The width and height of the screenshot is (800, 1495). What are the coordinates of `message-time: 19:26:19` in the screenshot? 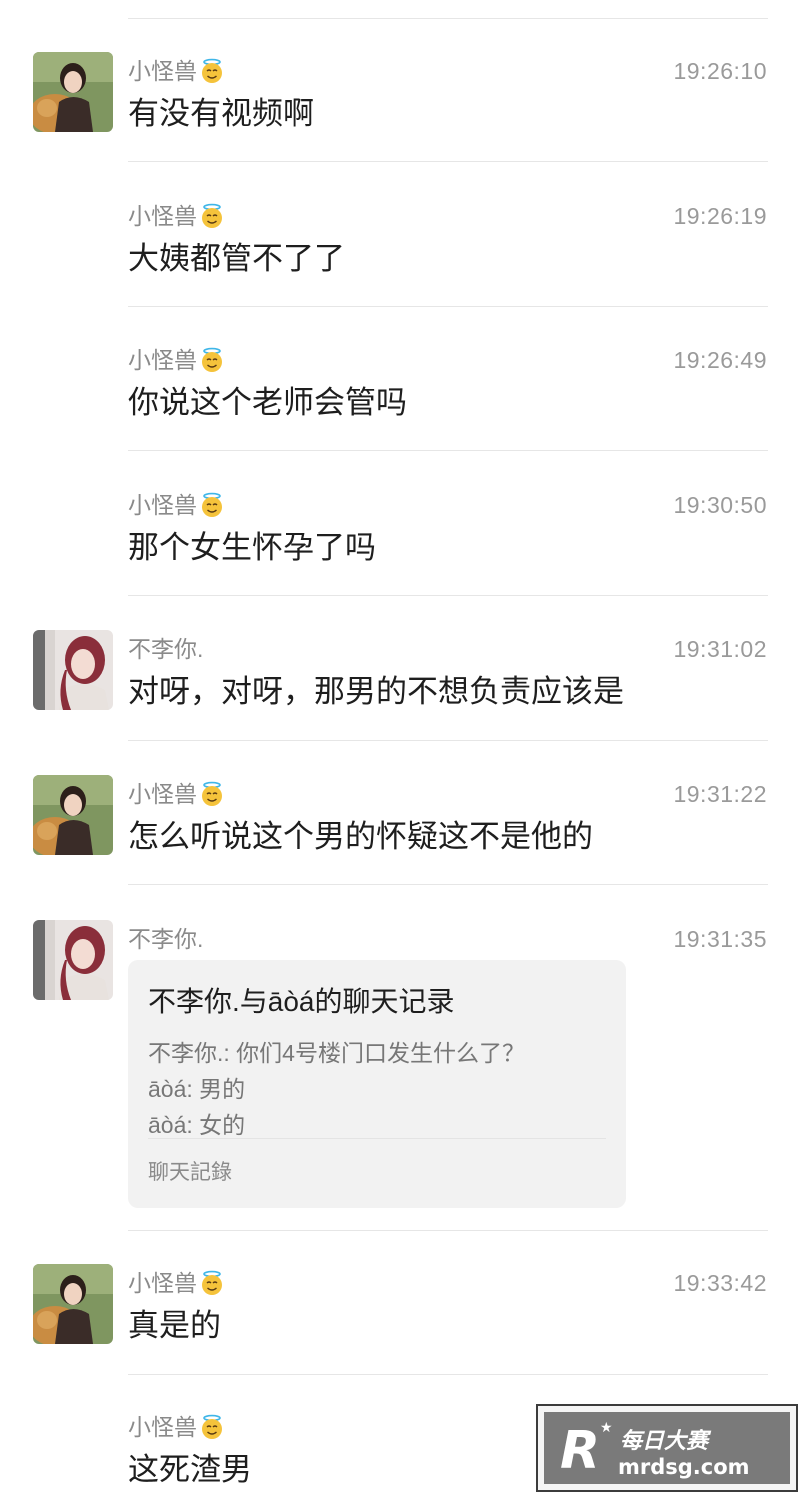 It's located at (720, 216).